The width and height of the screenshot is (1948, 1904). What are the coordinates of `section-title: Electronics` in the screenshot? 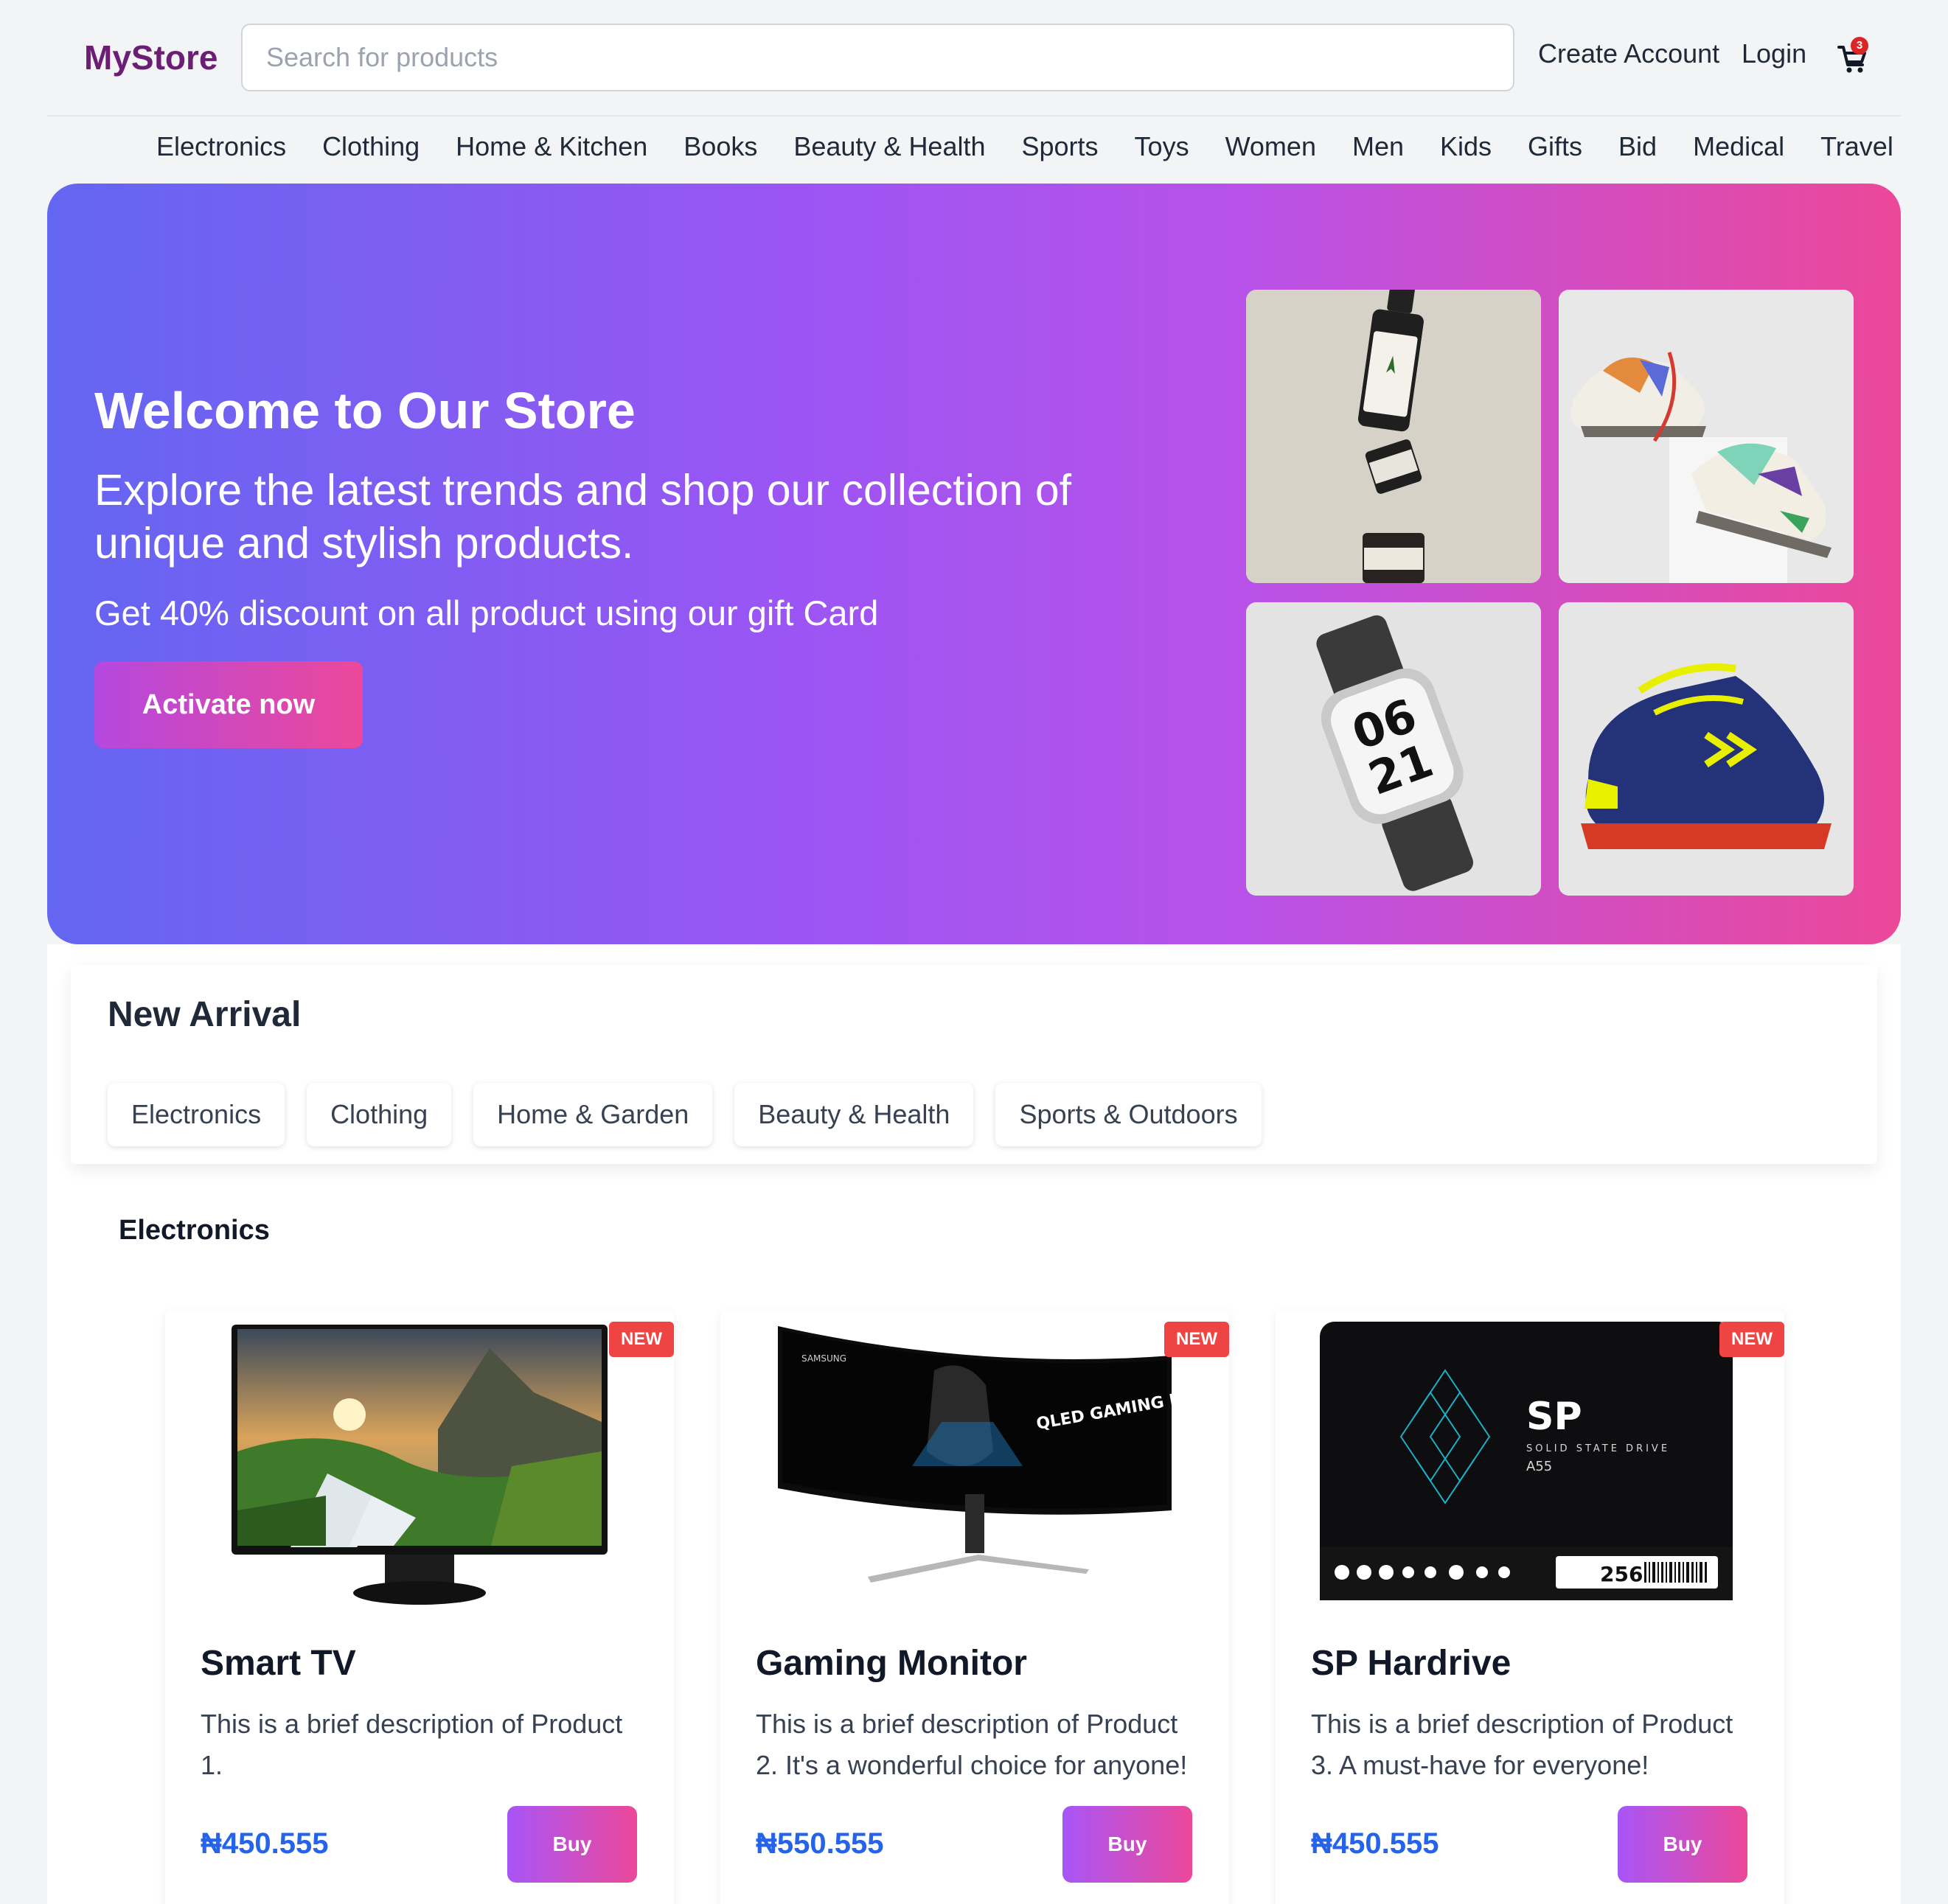 It's located at (194, 1230).